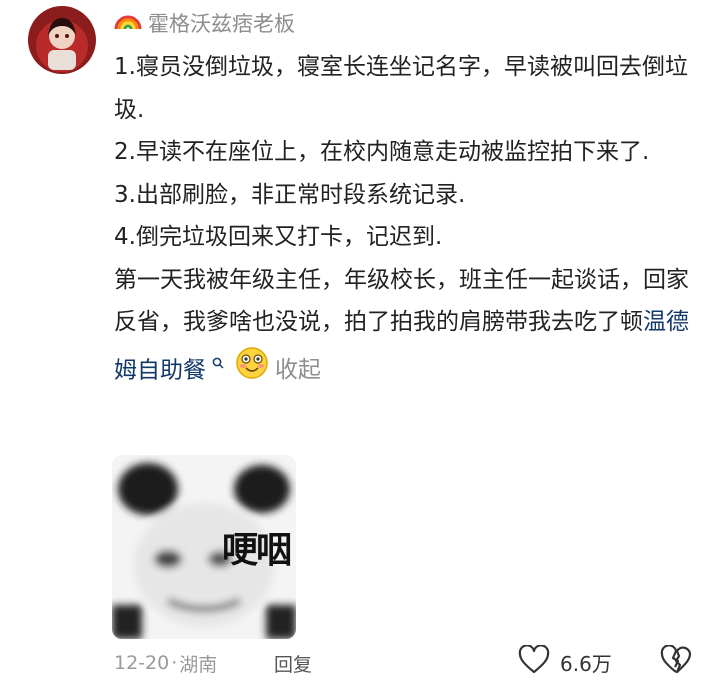 This screenshot has width=720, height=695. I want to click on like-button: 6.6万, so click(565, 661).